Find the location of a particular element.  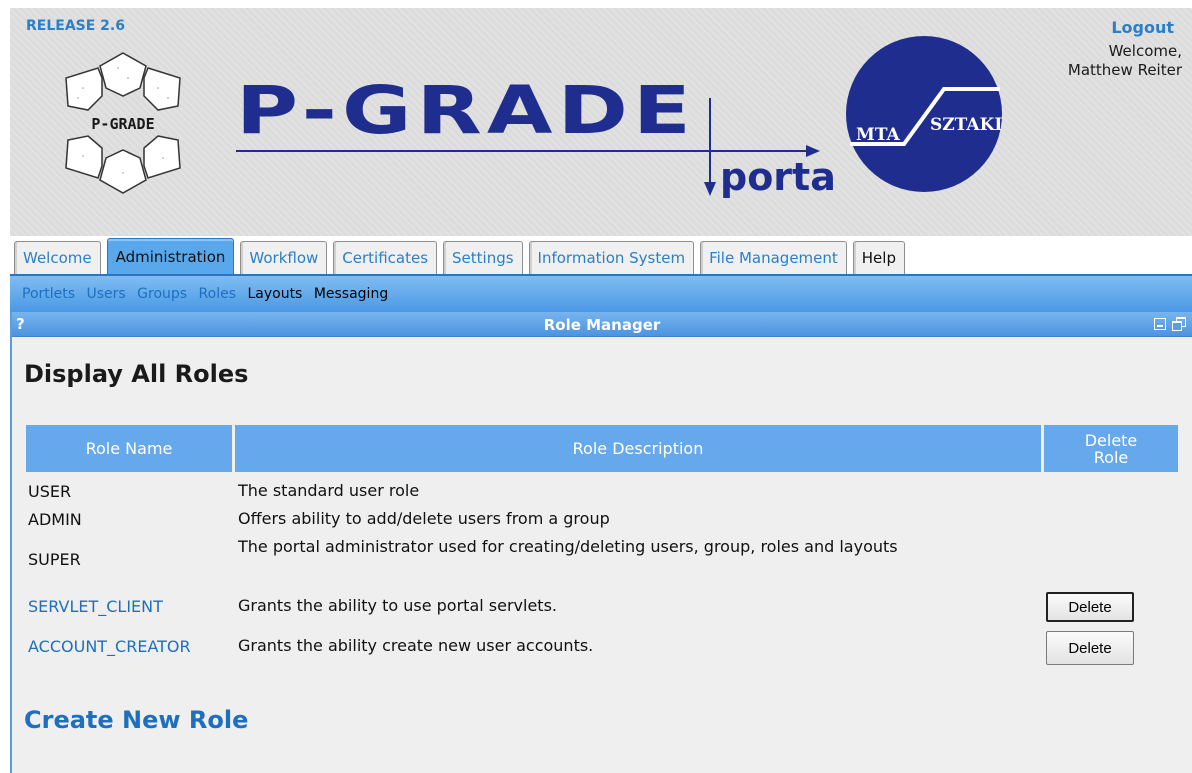

subnav-portlets: Portlets is located at coordinates (48, 294).